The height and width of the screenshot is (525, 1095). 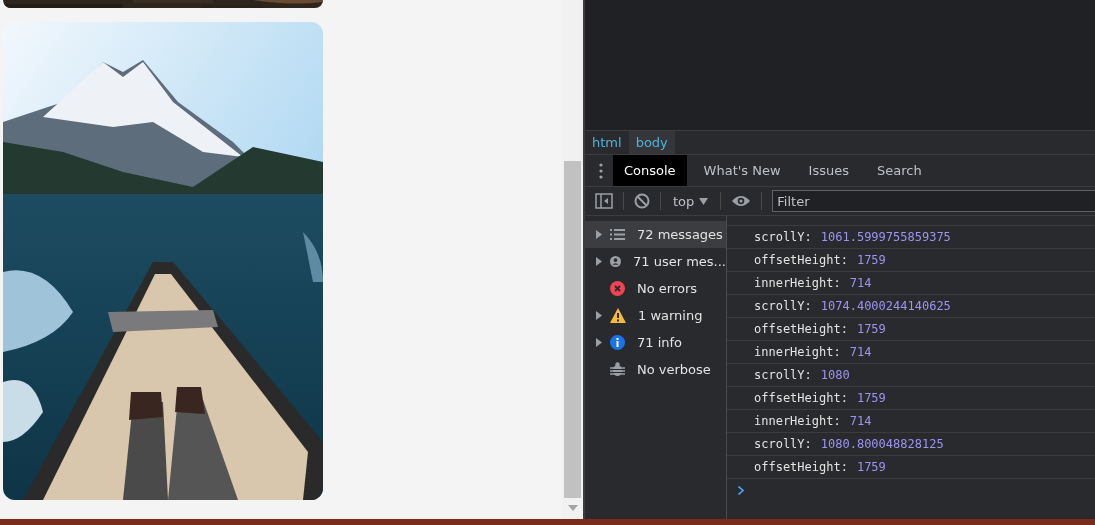 What do you see at coordinates (617, 342) in the screenshot?
I see `info-icon` at bounding box center [617, 342].